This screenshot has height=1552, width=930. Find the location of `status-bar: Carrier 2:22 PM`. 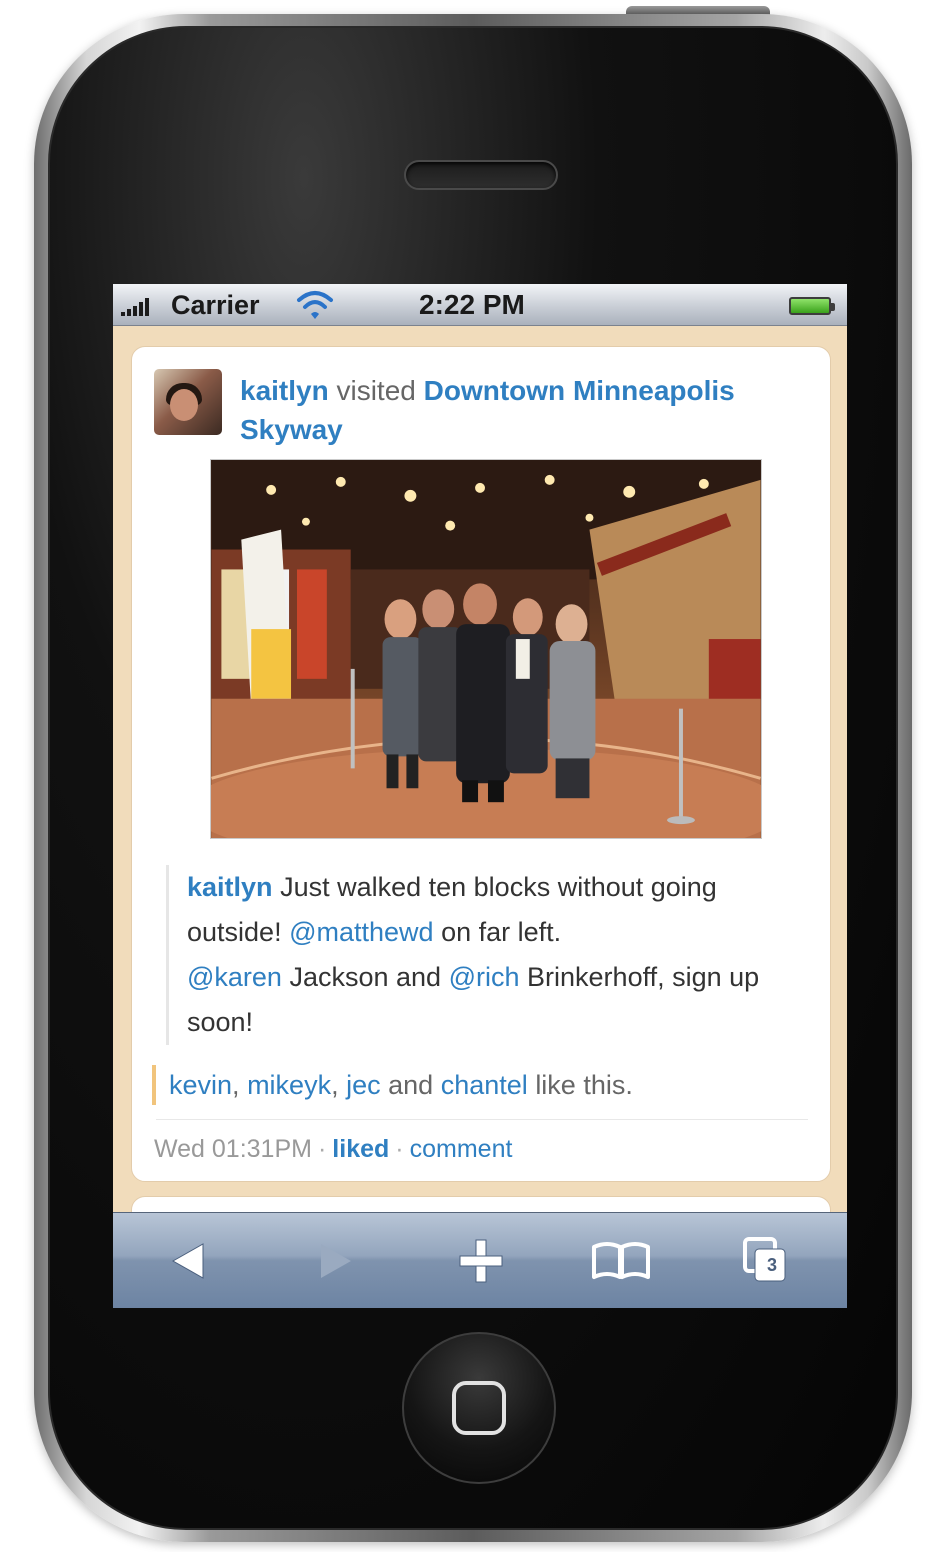

status-bar: Carrier 2:22 PM is located at coordinates (480, 305).